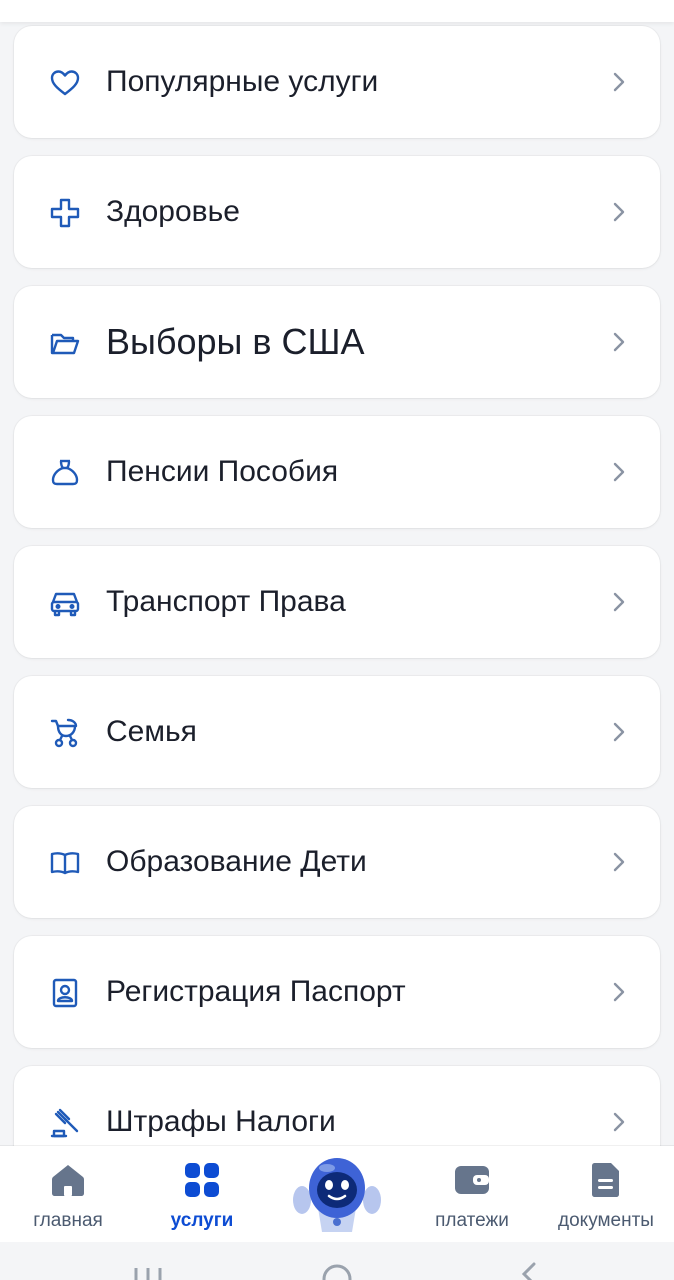 Image resolution: width=674 pixels, height=1280 pixels. I want to click on bag-icon, so click(65, 473).